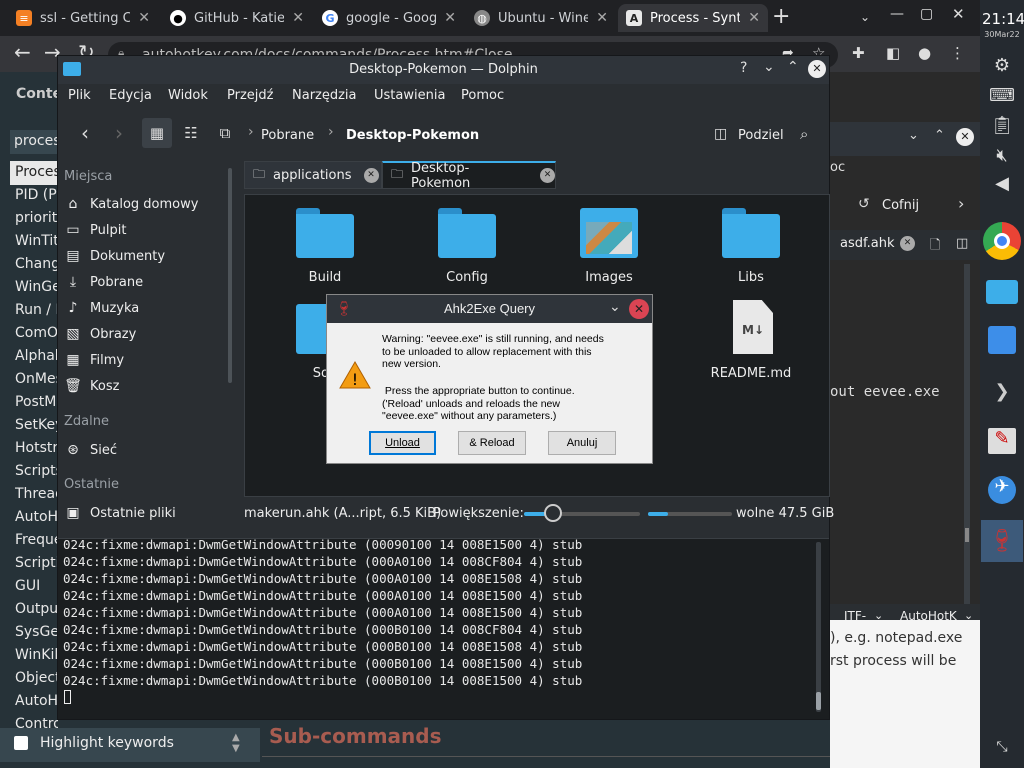 The width and height of the screenshot is (1024, 768). Describe the element at coordinates (926, 14) in the screenshot. I see `maximize-icon: ▢` at that location.